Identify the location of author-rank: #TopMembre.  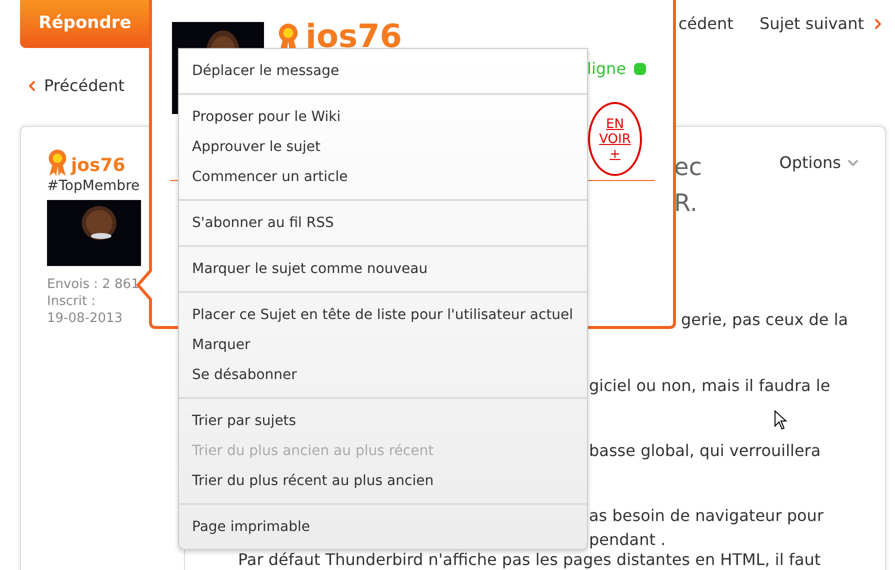
(94, 186).